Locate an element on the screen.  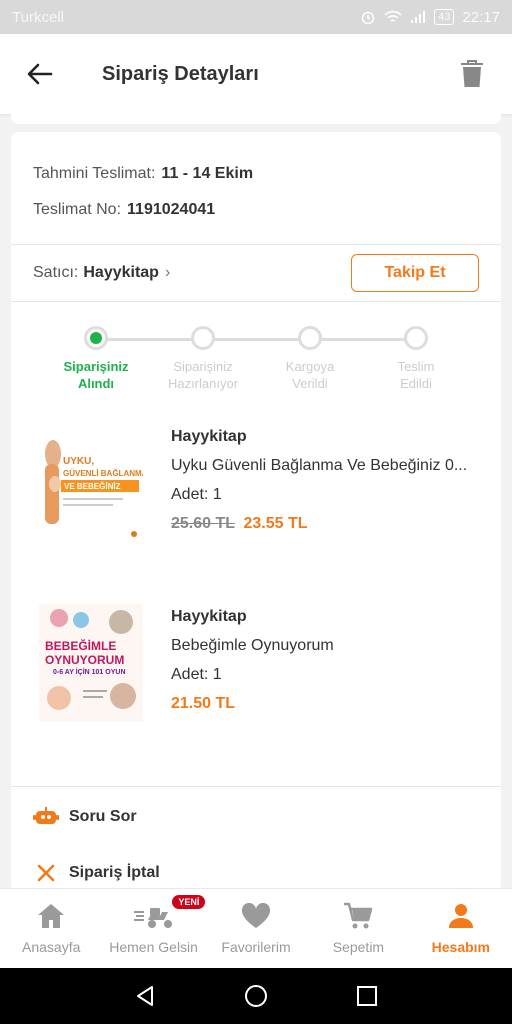
nav-cart: Sepetim is located at coordinates (358, 928).